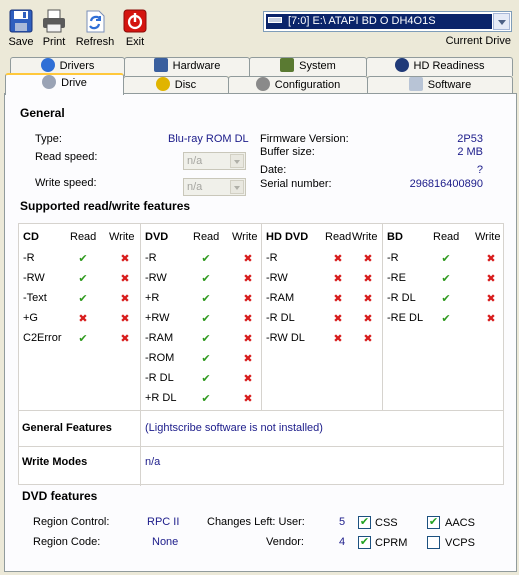 Image resolution: width=519 pixels, height=575 pixels. Describe the element at coordinates (317, 66) in the screenshot. I see `tab-system-label: System` at that location.